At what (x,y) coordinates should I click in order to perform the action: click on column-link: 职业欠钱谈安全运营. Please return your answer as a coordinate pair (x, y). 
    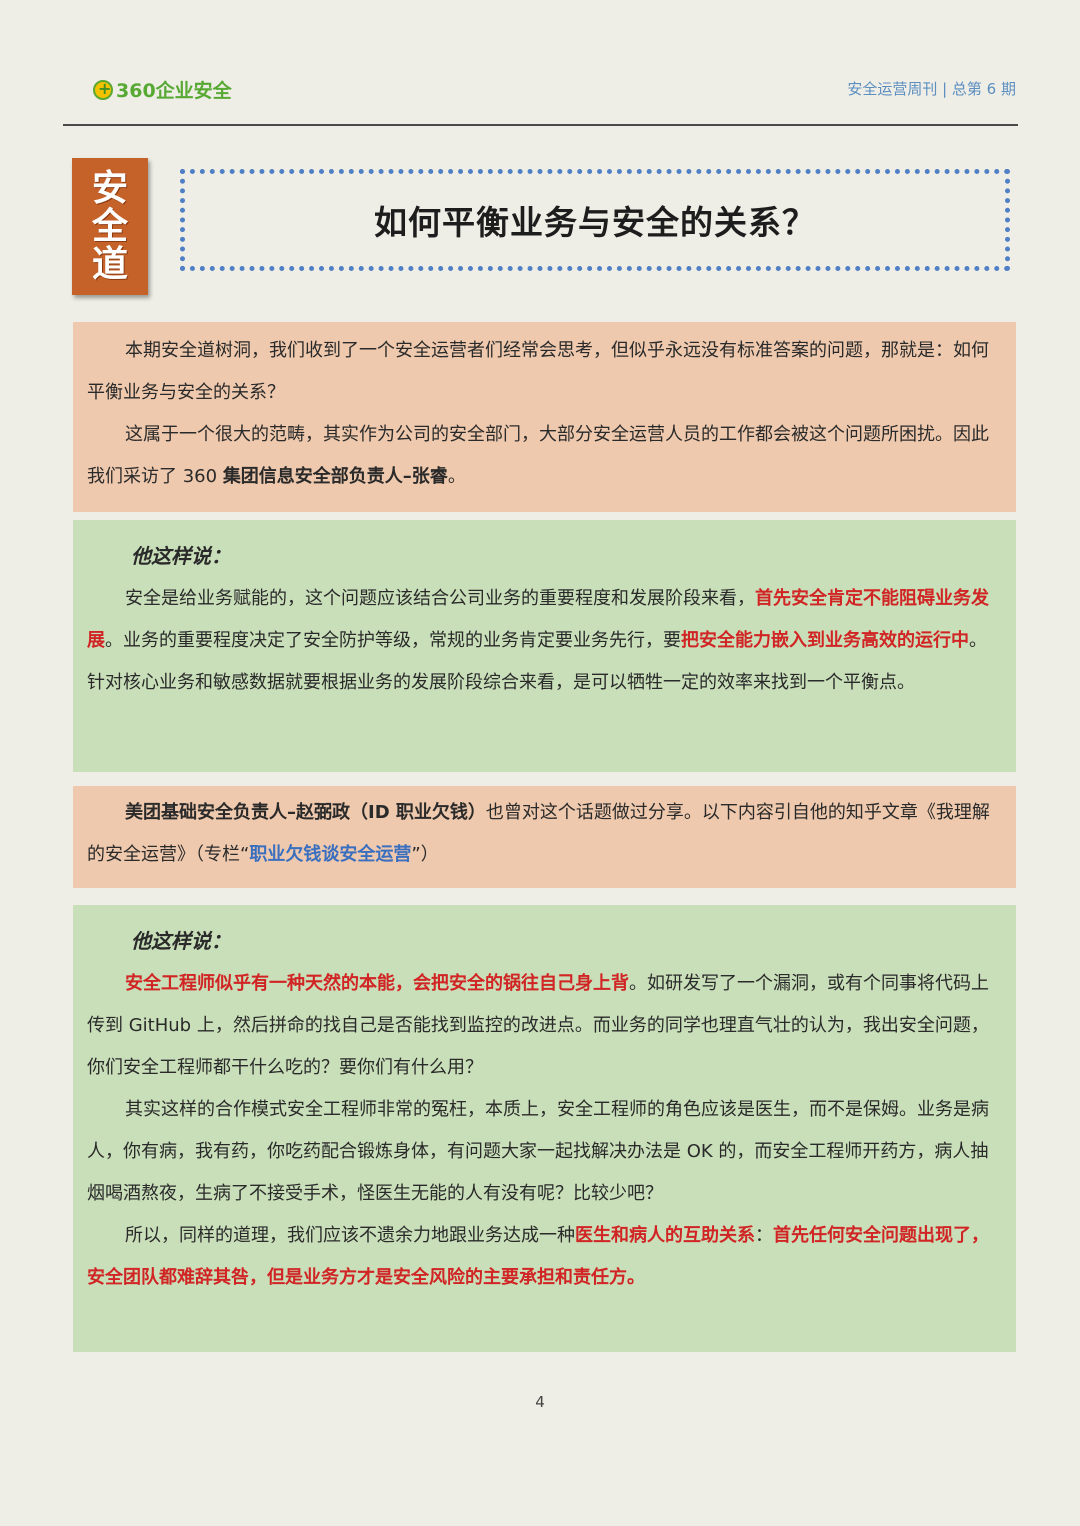
    Looking at the image, I should click on (330, 854).